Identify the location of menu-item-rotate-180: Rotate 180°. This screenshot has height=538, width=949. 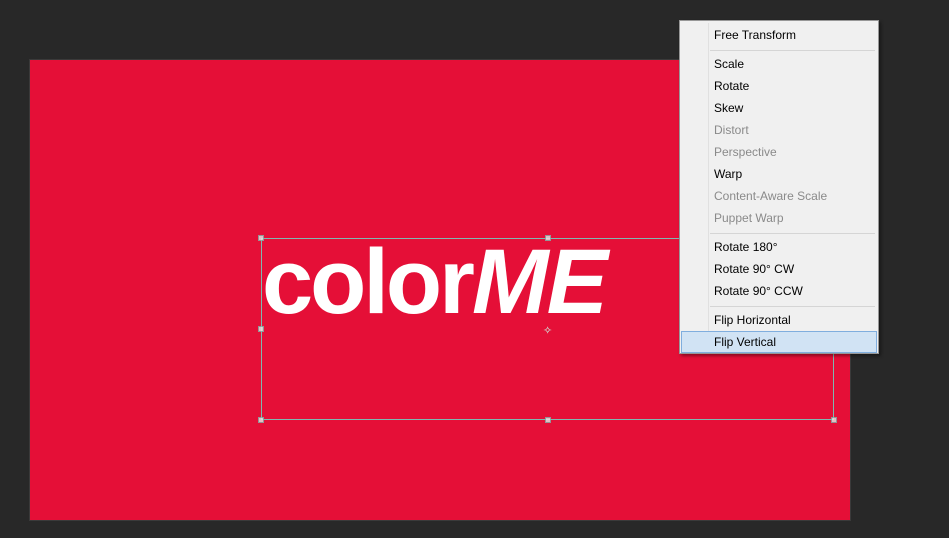
(779, 247).